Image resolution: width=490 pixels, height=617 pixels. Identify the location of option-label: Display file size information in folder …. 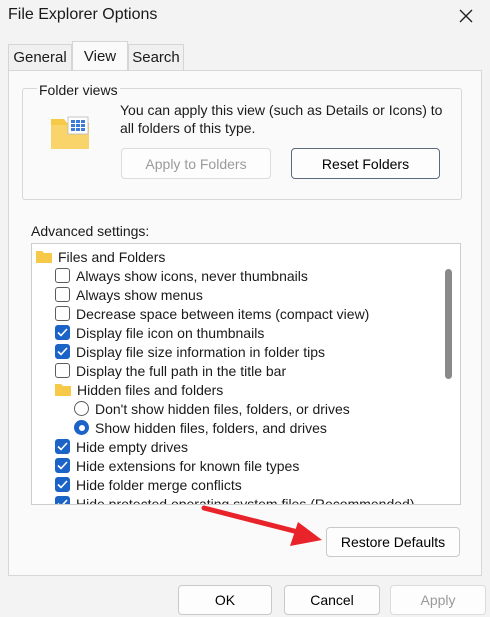
(200, 351).